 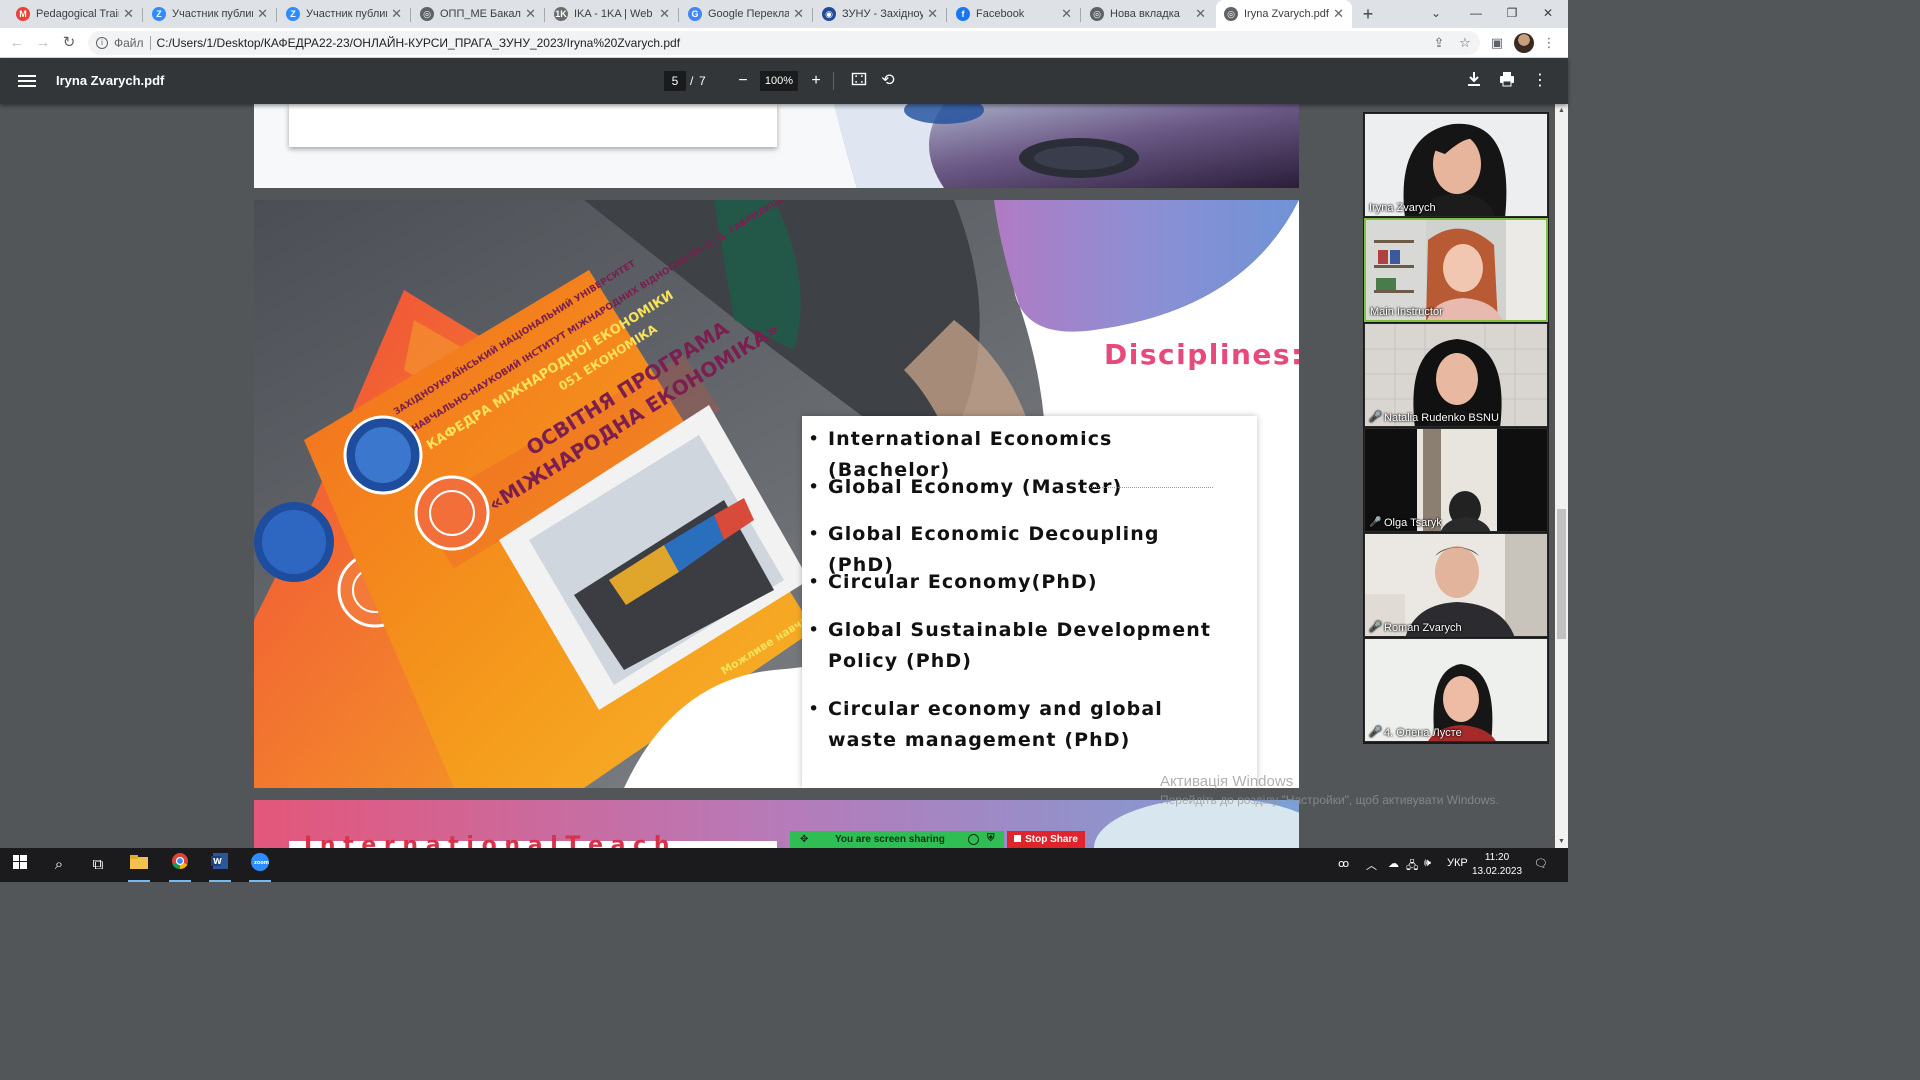 What do you see at coordinates (1284, 14) in the screenshot?
I see `browser-tab: ◎ Iryna Zvarych.pdf ✕` at bounding box center [1284, 14].